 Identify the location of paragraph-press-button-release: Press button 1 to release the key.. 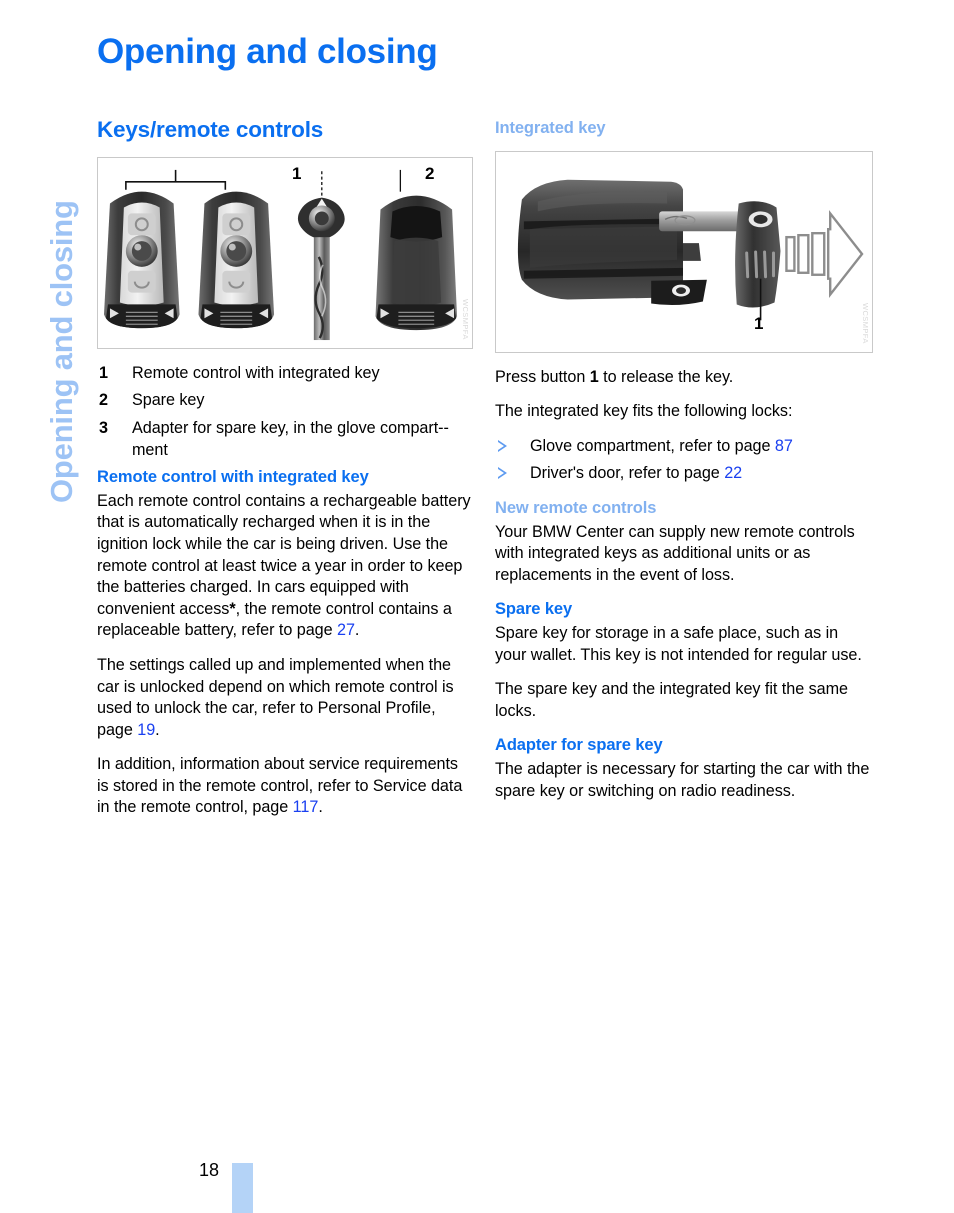
(684, 378).